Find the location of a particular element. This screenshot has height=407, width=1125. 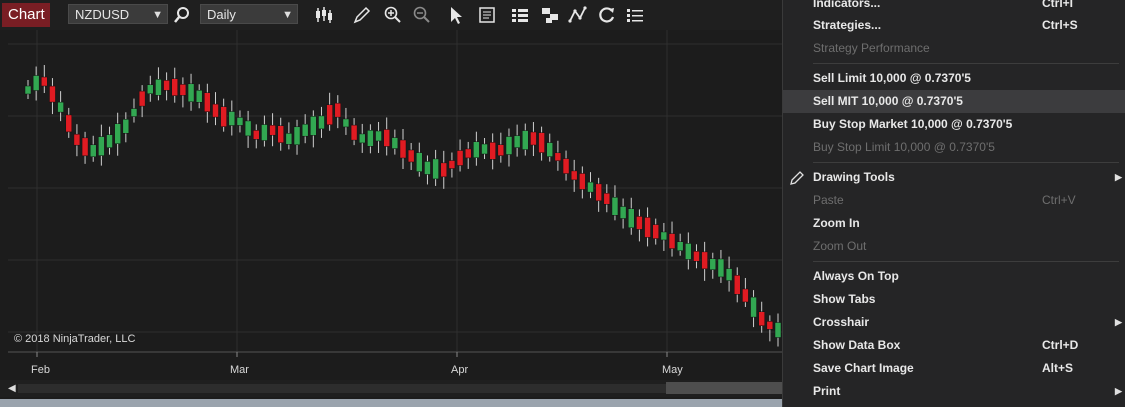

menu-item-strategy-performance: Strategy Performance is located at coordinates (954, 48).